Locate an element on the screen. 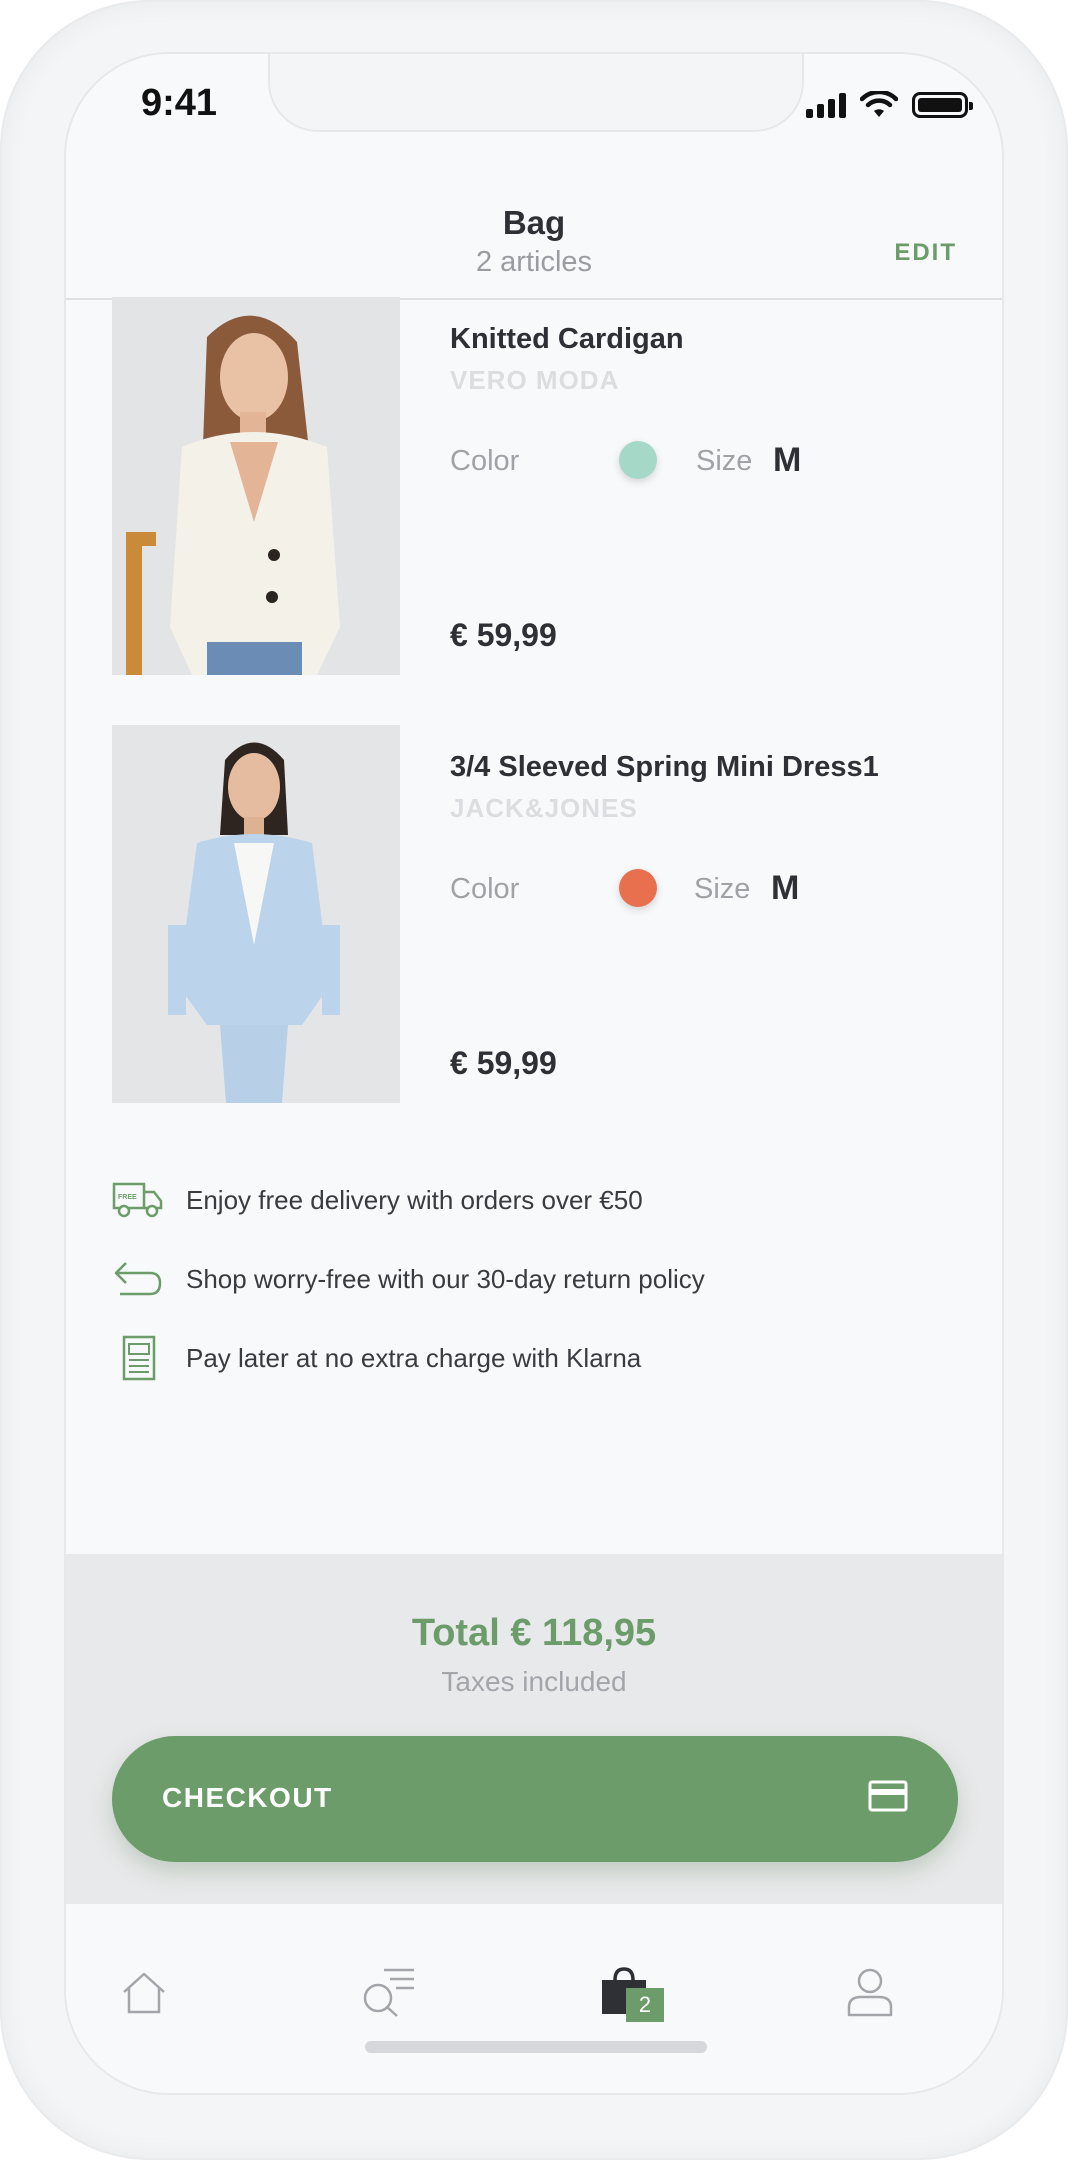  perk-text: Enjoy free delivery with orders over €50 is located at coordinates (414, 1199).